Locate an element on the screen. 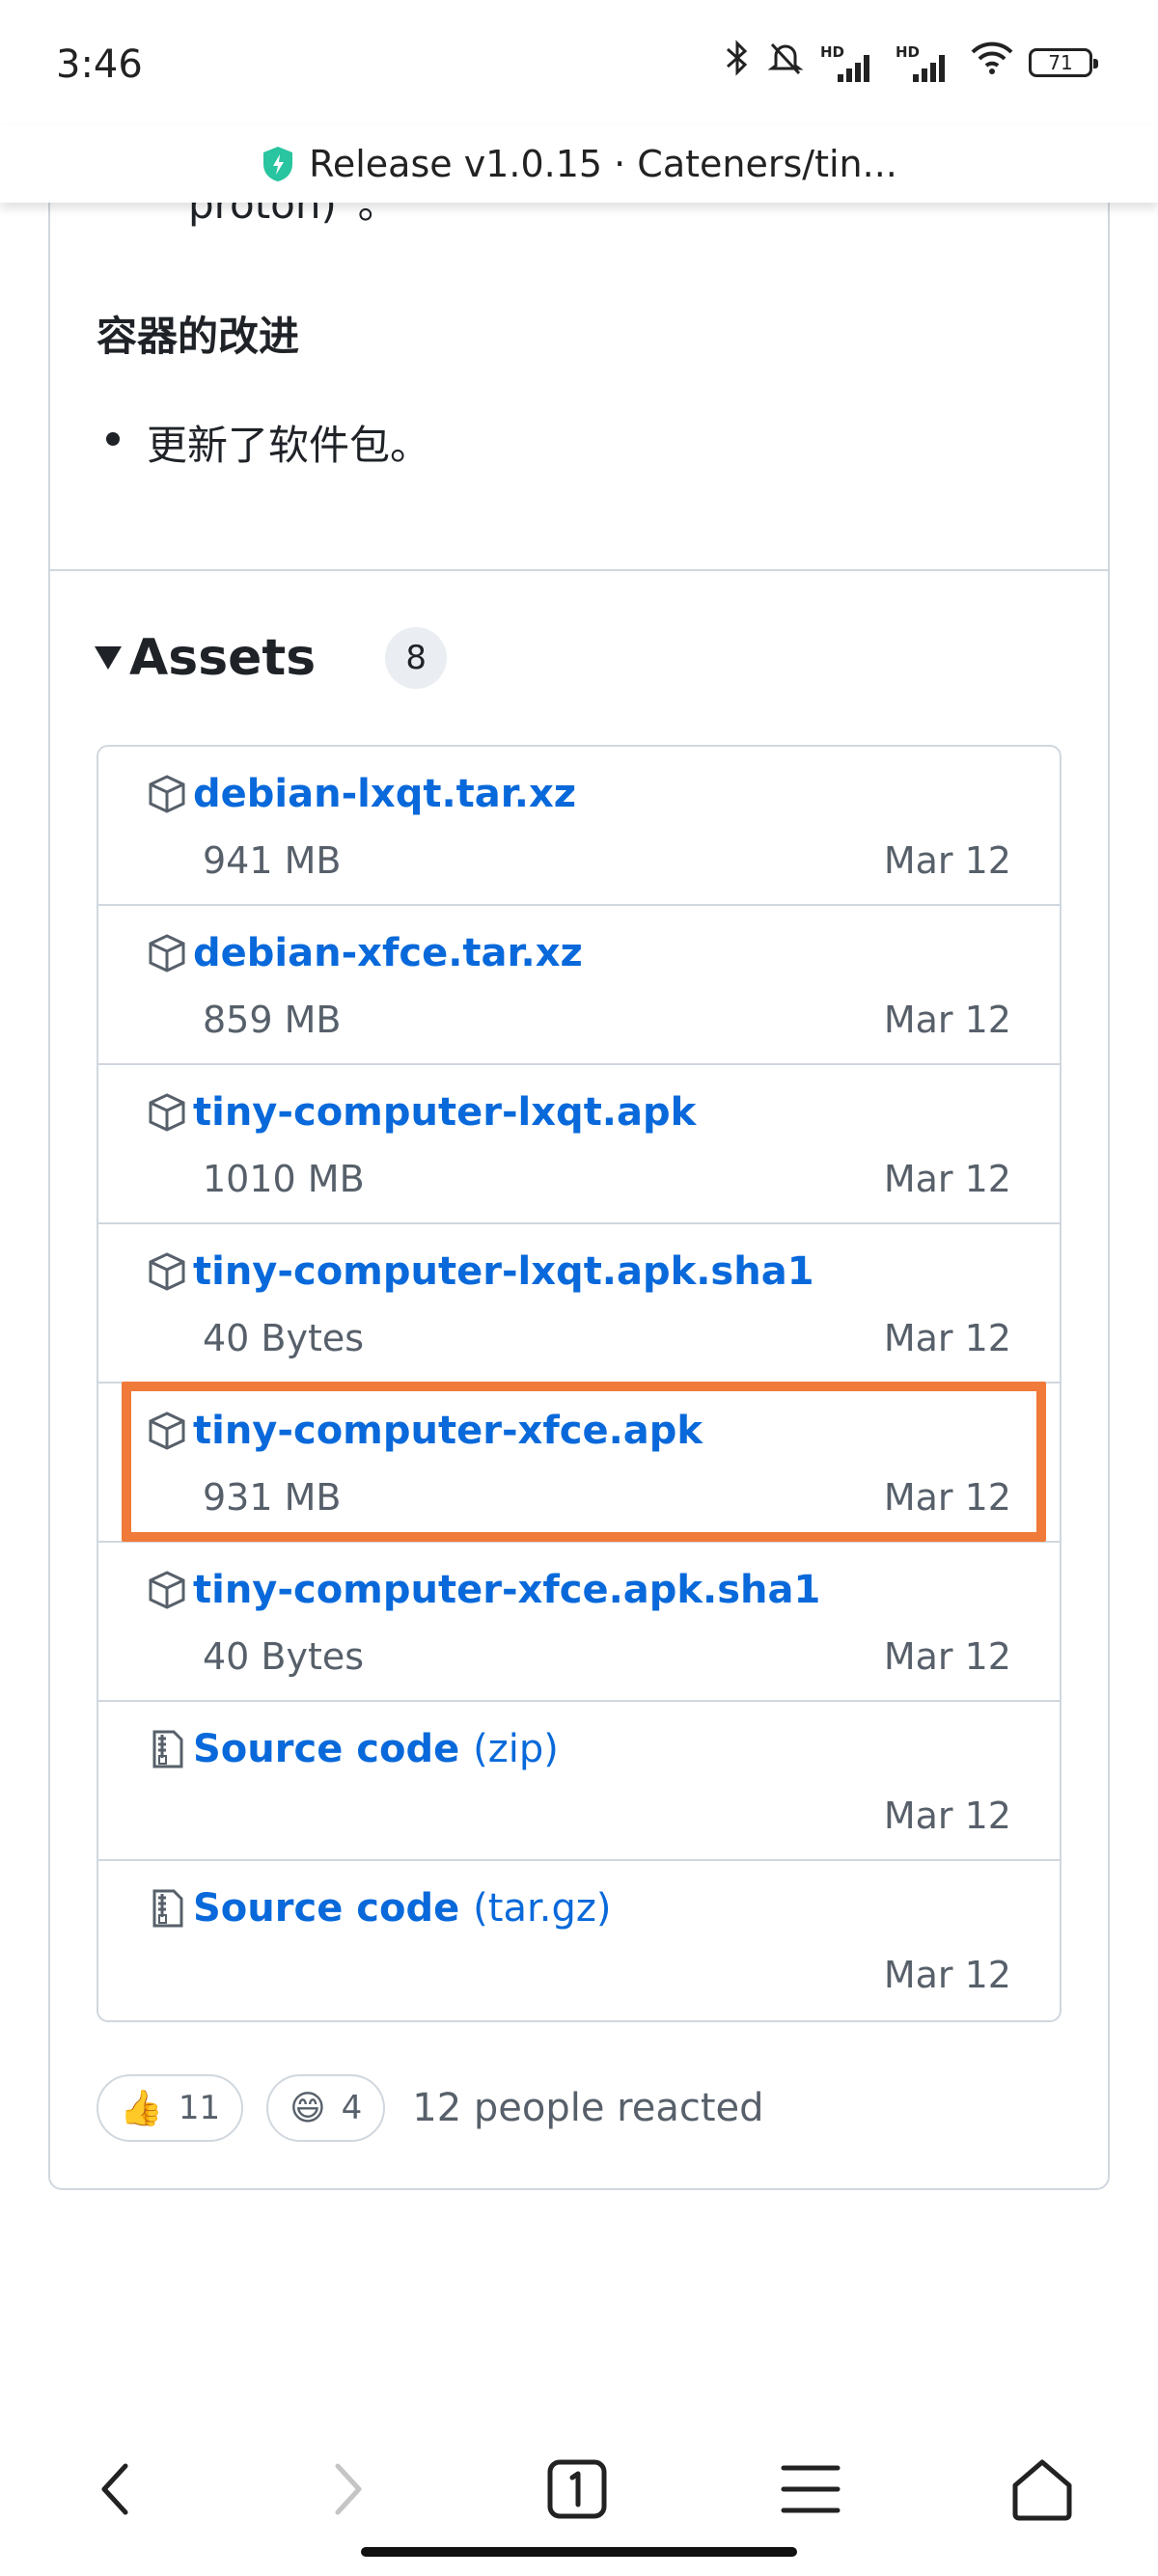 The image size is (1158, 2576). tabs-count-icon is located at coordinates (577, 2489).